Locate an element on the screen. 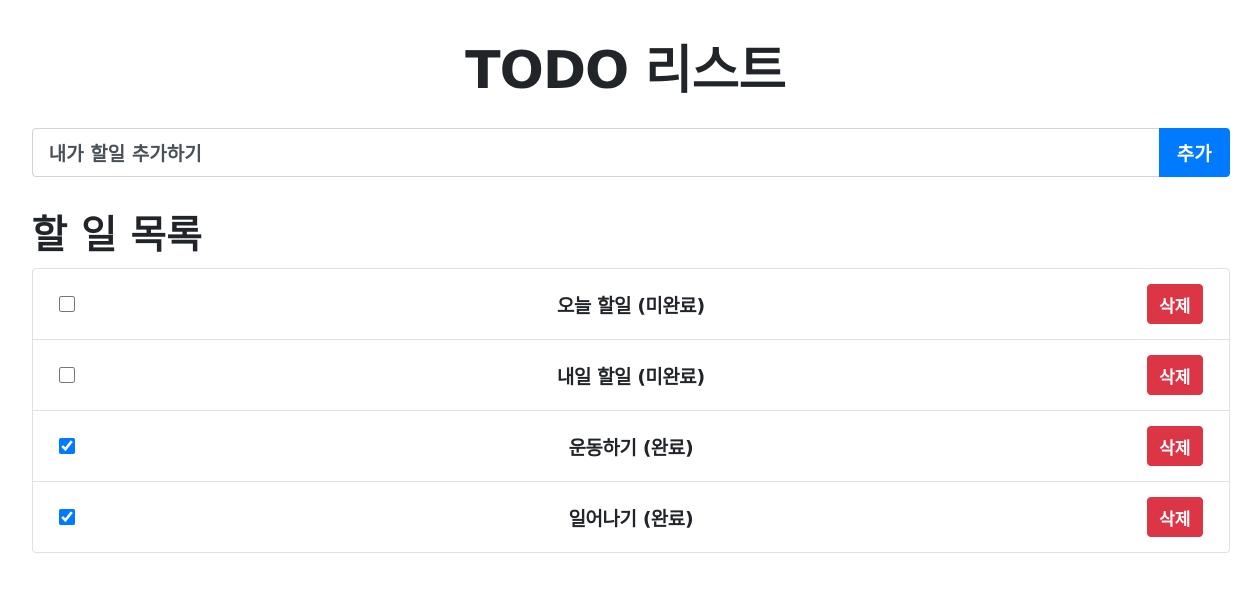  list-item: 운동하기 (완료) 삭제 is located at coordinates (631, 446).